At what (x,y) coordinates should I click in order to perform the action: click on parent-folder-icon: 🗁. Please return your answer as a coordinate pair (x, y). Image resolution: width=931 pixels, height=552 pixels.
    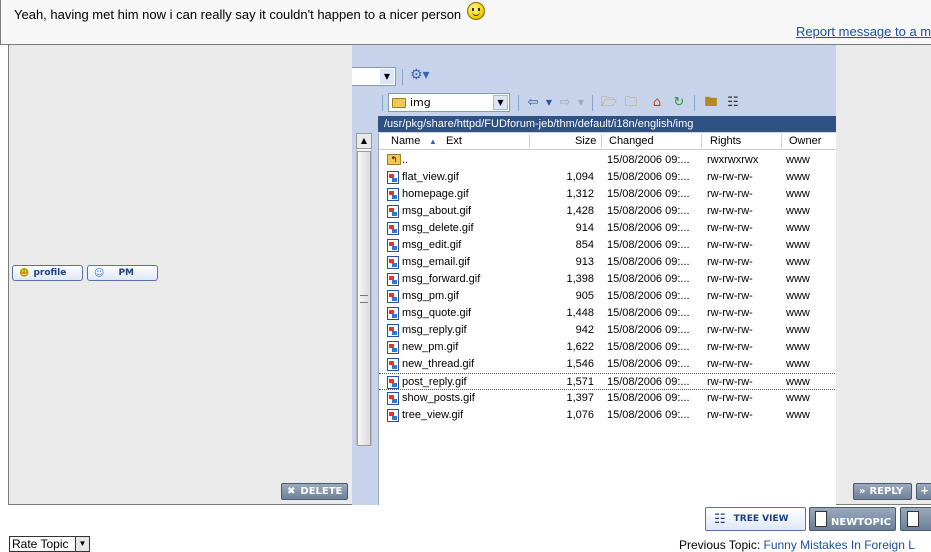
    Looking at the image, I should click on (609, 103).